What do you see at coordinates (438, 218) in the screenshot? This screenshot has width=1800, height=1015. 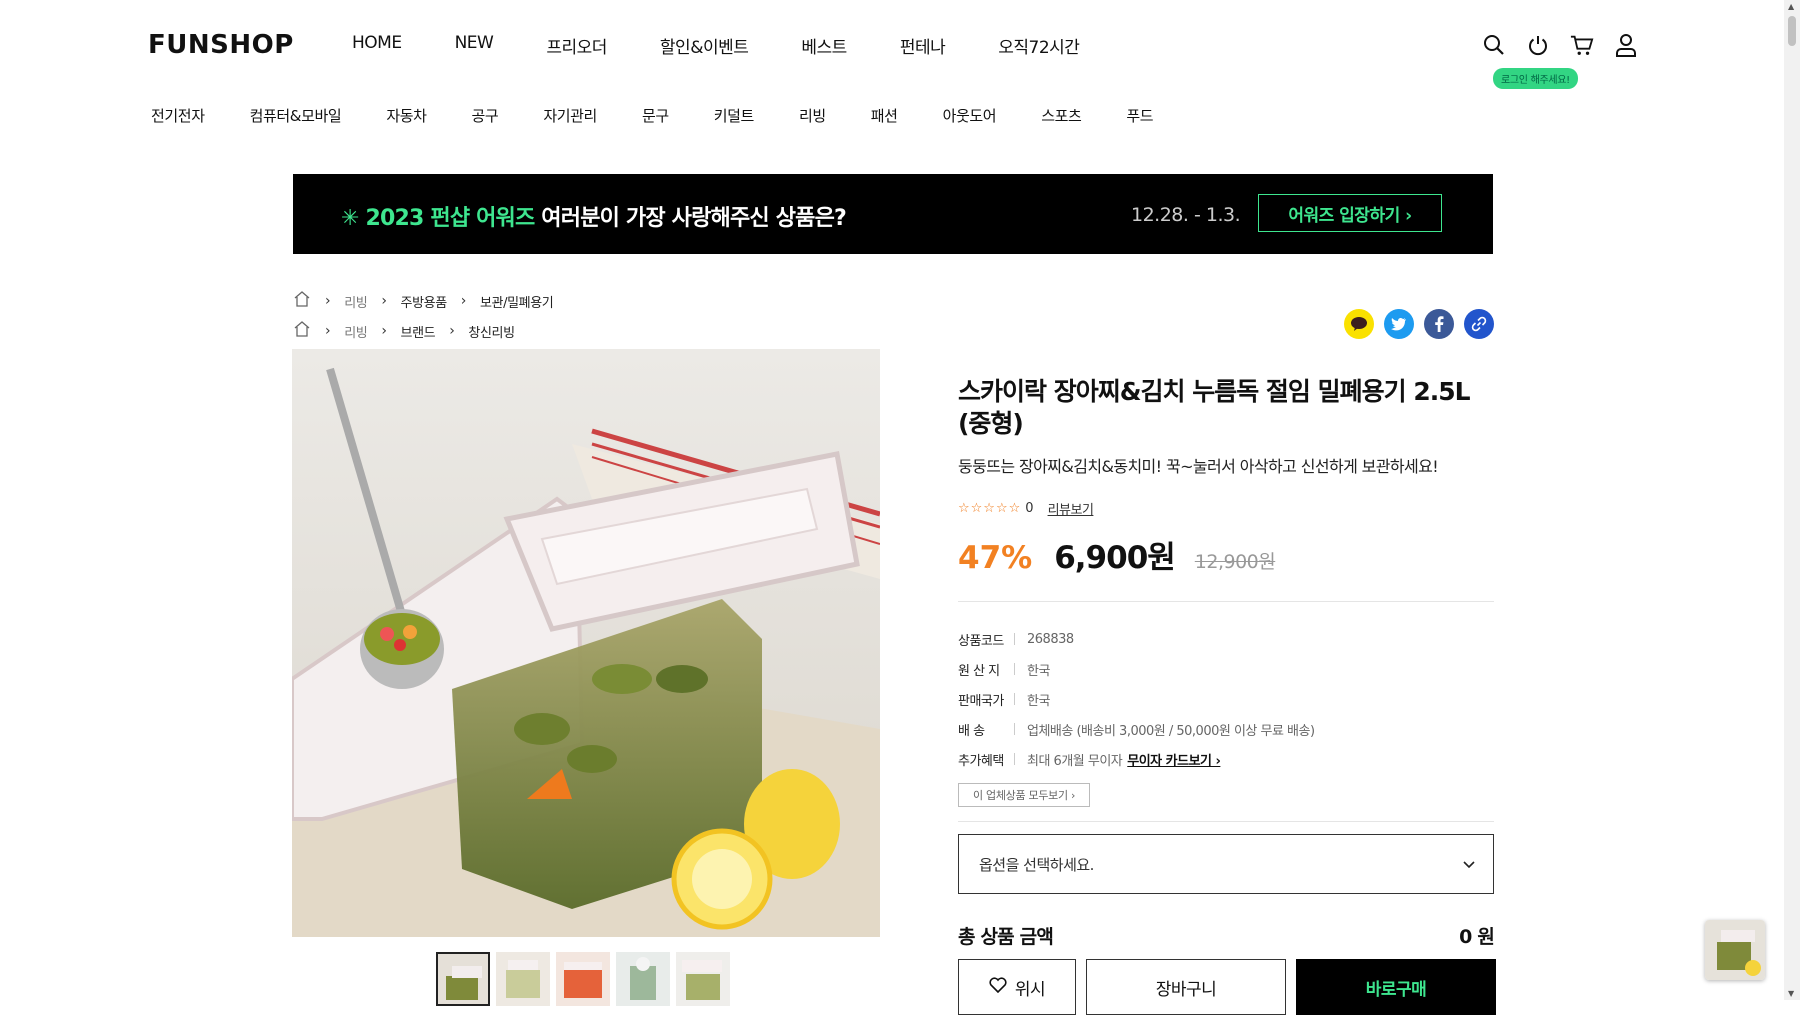 I see `banner-prefix: ✳ 2023 펀샵 어워즈` at bounding box center [438, 218].